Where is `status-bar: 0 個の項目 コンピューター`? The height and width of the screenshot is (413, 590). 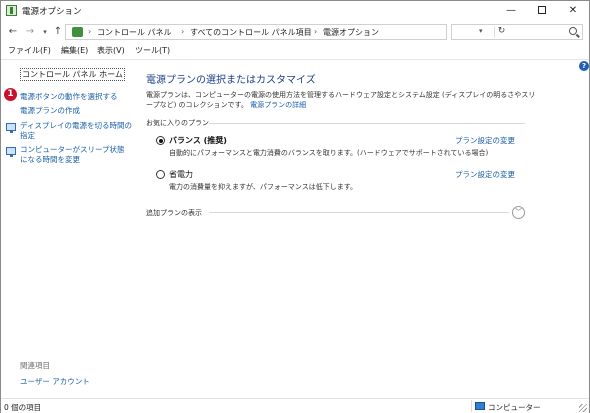
status-bar: 0 個の項目 コンピューター is located at coordinates (295, 405).